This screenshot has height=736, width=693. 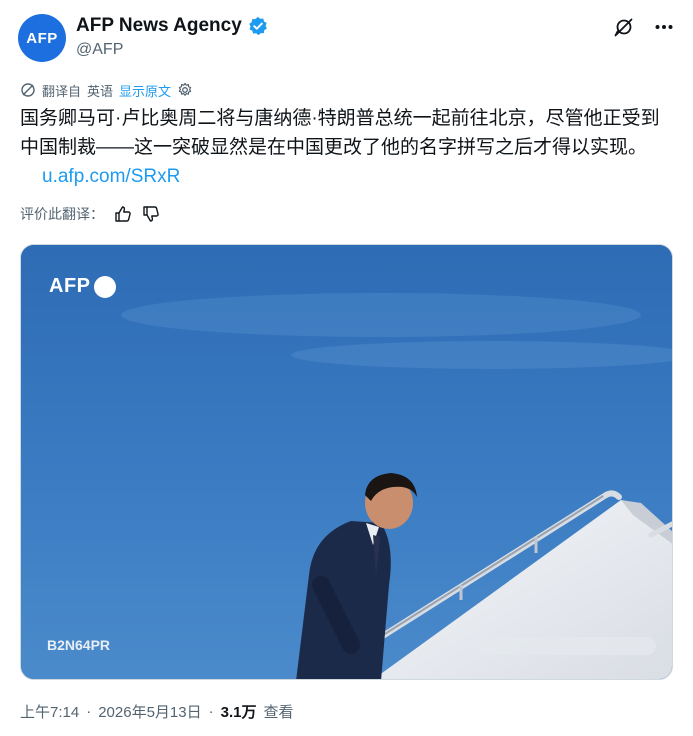 What do you see at coordinates (62, 214) in the screenshot?
I see `rate-translation-label: 评价此翻译：` at bounding box center [62, 214].